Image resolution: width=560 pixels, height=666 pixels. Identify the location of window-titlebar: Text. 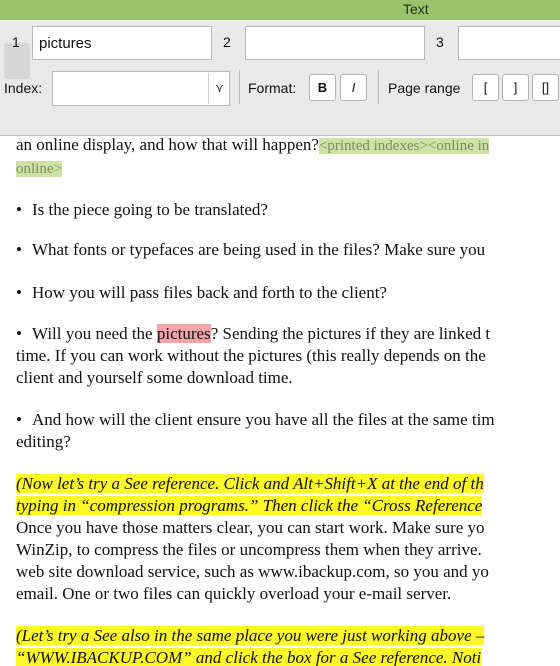
(280, 10).